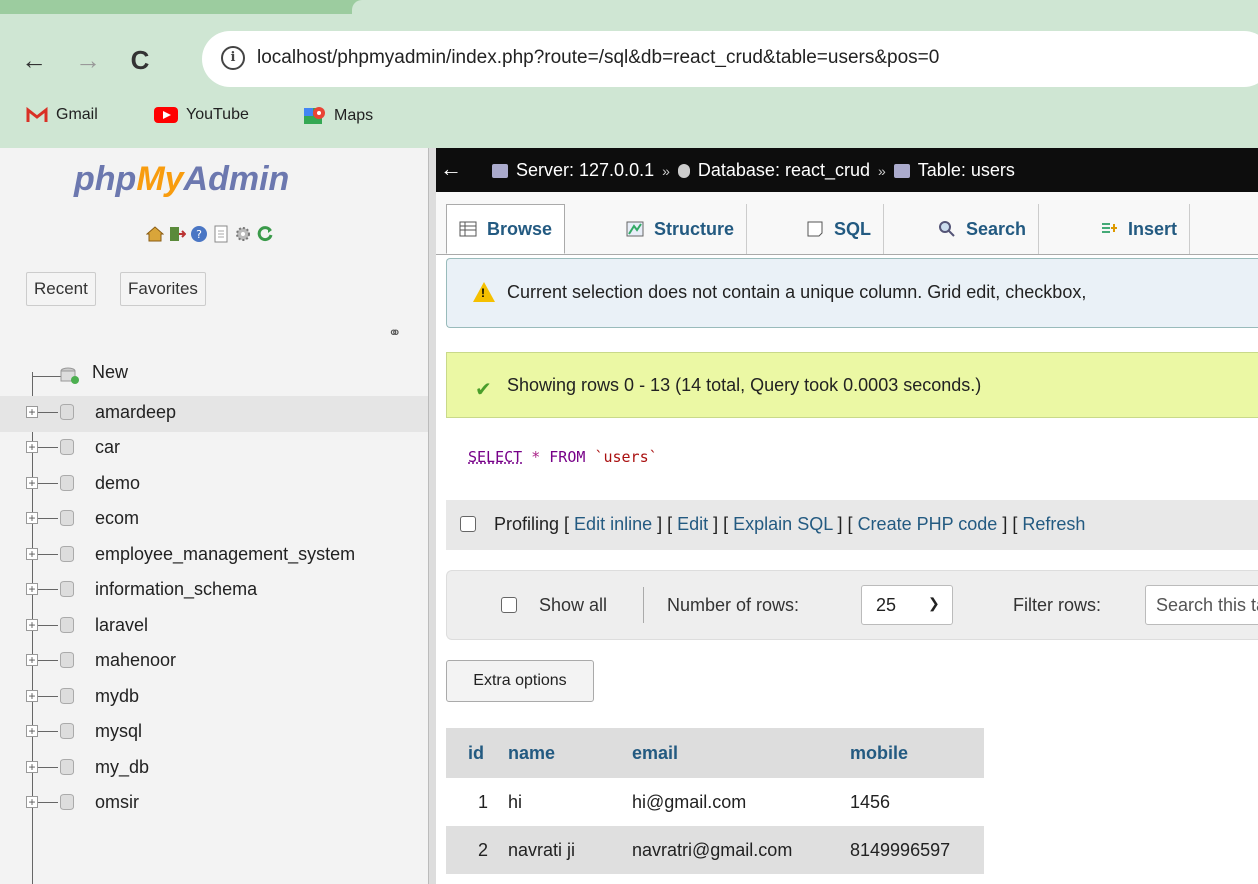 The image size is (1258, 884). Describe the element at coordinates (214, 556) in the screenshot. I see `tree-item-database: + employee_management_system` at that location.